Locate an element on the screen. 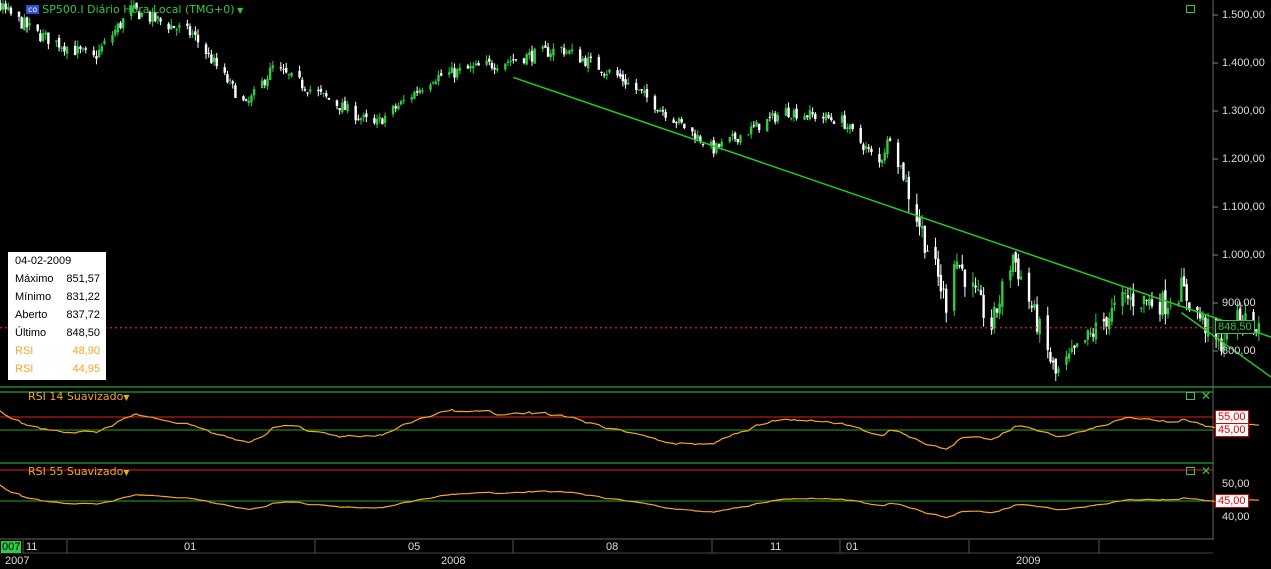 Image resolution: width=1271 pixels, height=569 pixels. rsi14-label-text: RSI 14 Suavizado is located at coordinates (76, 396).